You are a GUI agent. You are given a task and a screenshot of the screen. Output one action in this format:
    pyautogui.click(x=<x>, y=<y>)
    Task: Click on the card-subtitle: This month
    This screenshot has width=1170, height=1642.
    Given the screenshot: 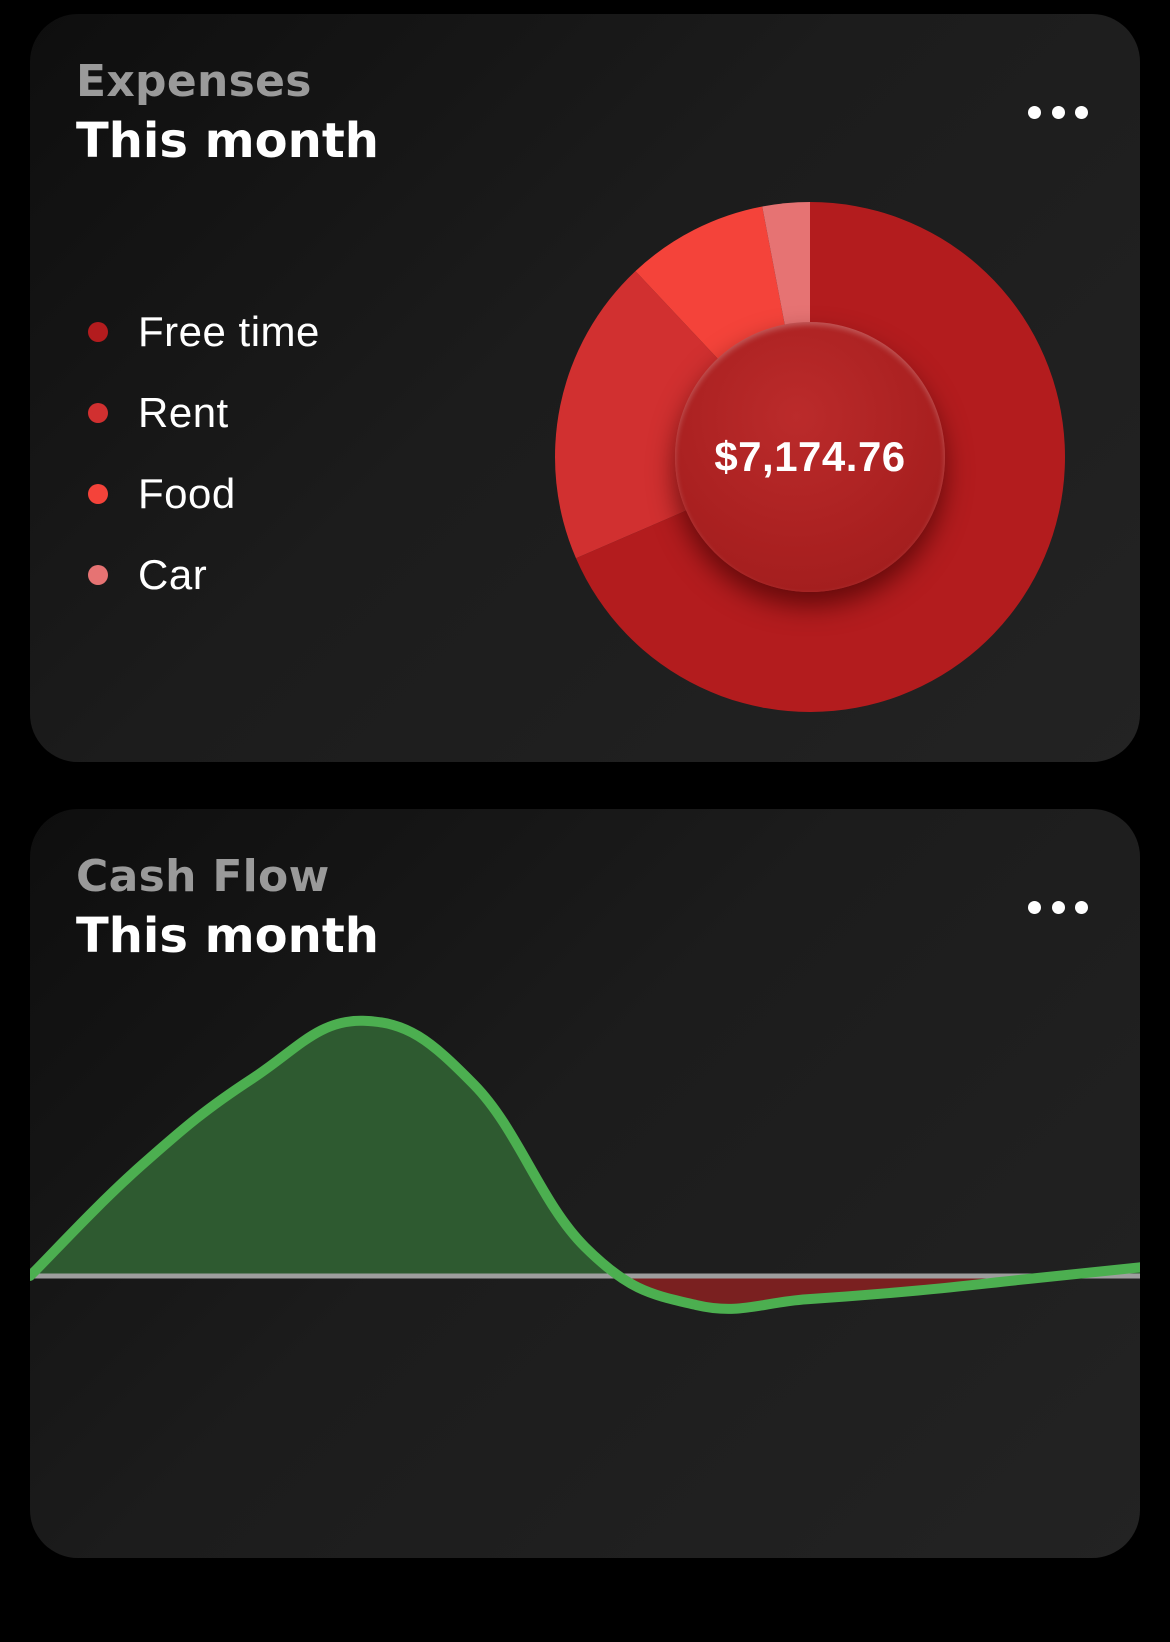 What is the action you would take?
    pyautogui.click(x=227, y=936)
    